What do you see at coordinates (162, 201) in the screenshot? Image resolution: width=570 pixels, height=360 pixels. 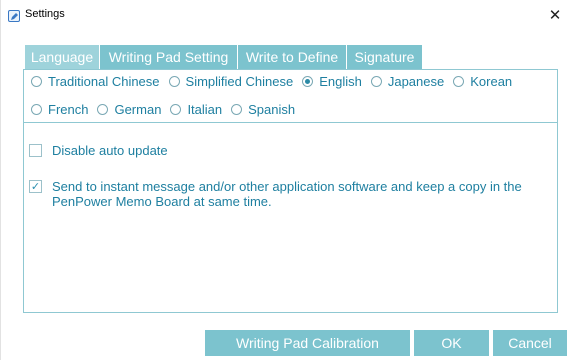 I see `send-to-im-label-line-2: PenPower Memo Board at same time.` at bounding box center [162, 201].